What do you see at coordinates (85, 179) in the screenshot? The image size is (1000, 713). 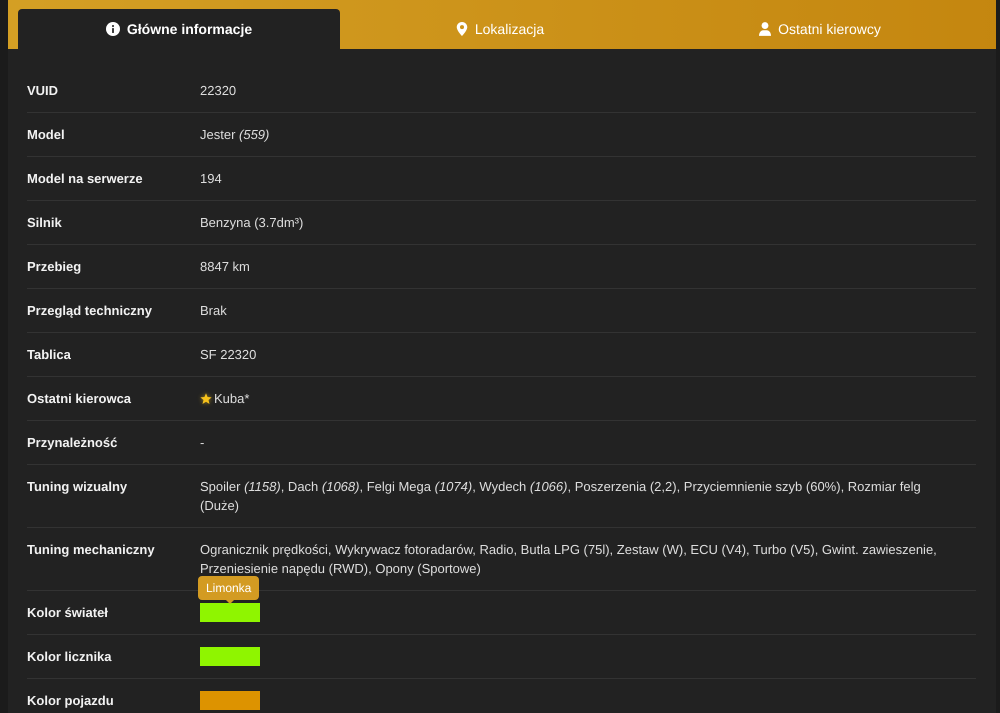 I see `field-label: Model na serwerze` at bounding box center [85, 179].